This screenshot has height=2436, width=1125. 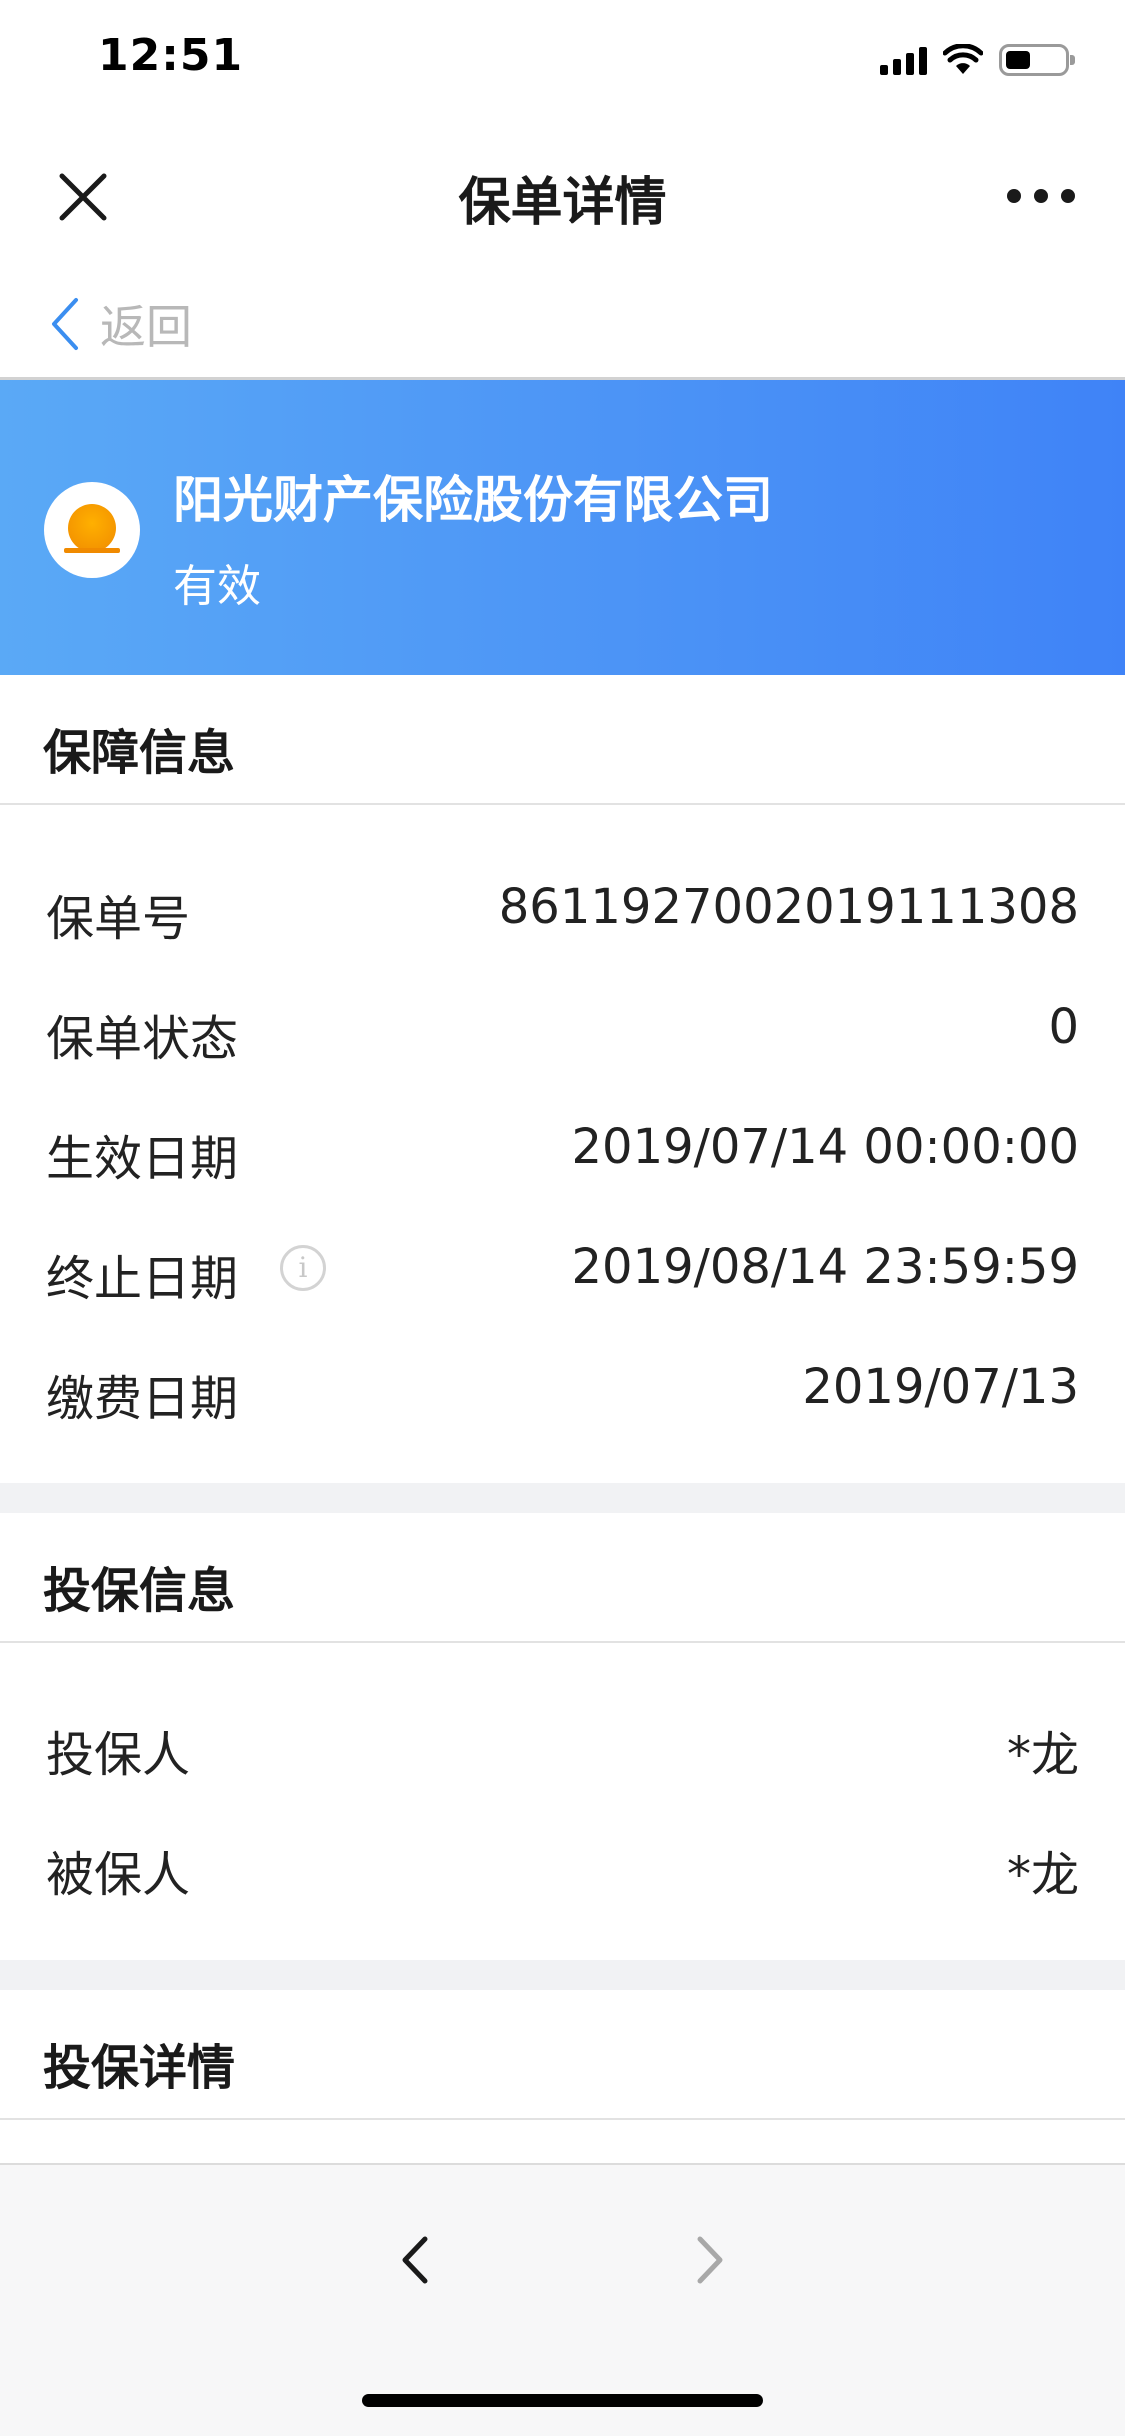 I want to click on back-row: 返回, so click(x=562, y=325).